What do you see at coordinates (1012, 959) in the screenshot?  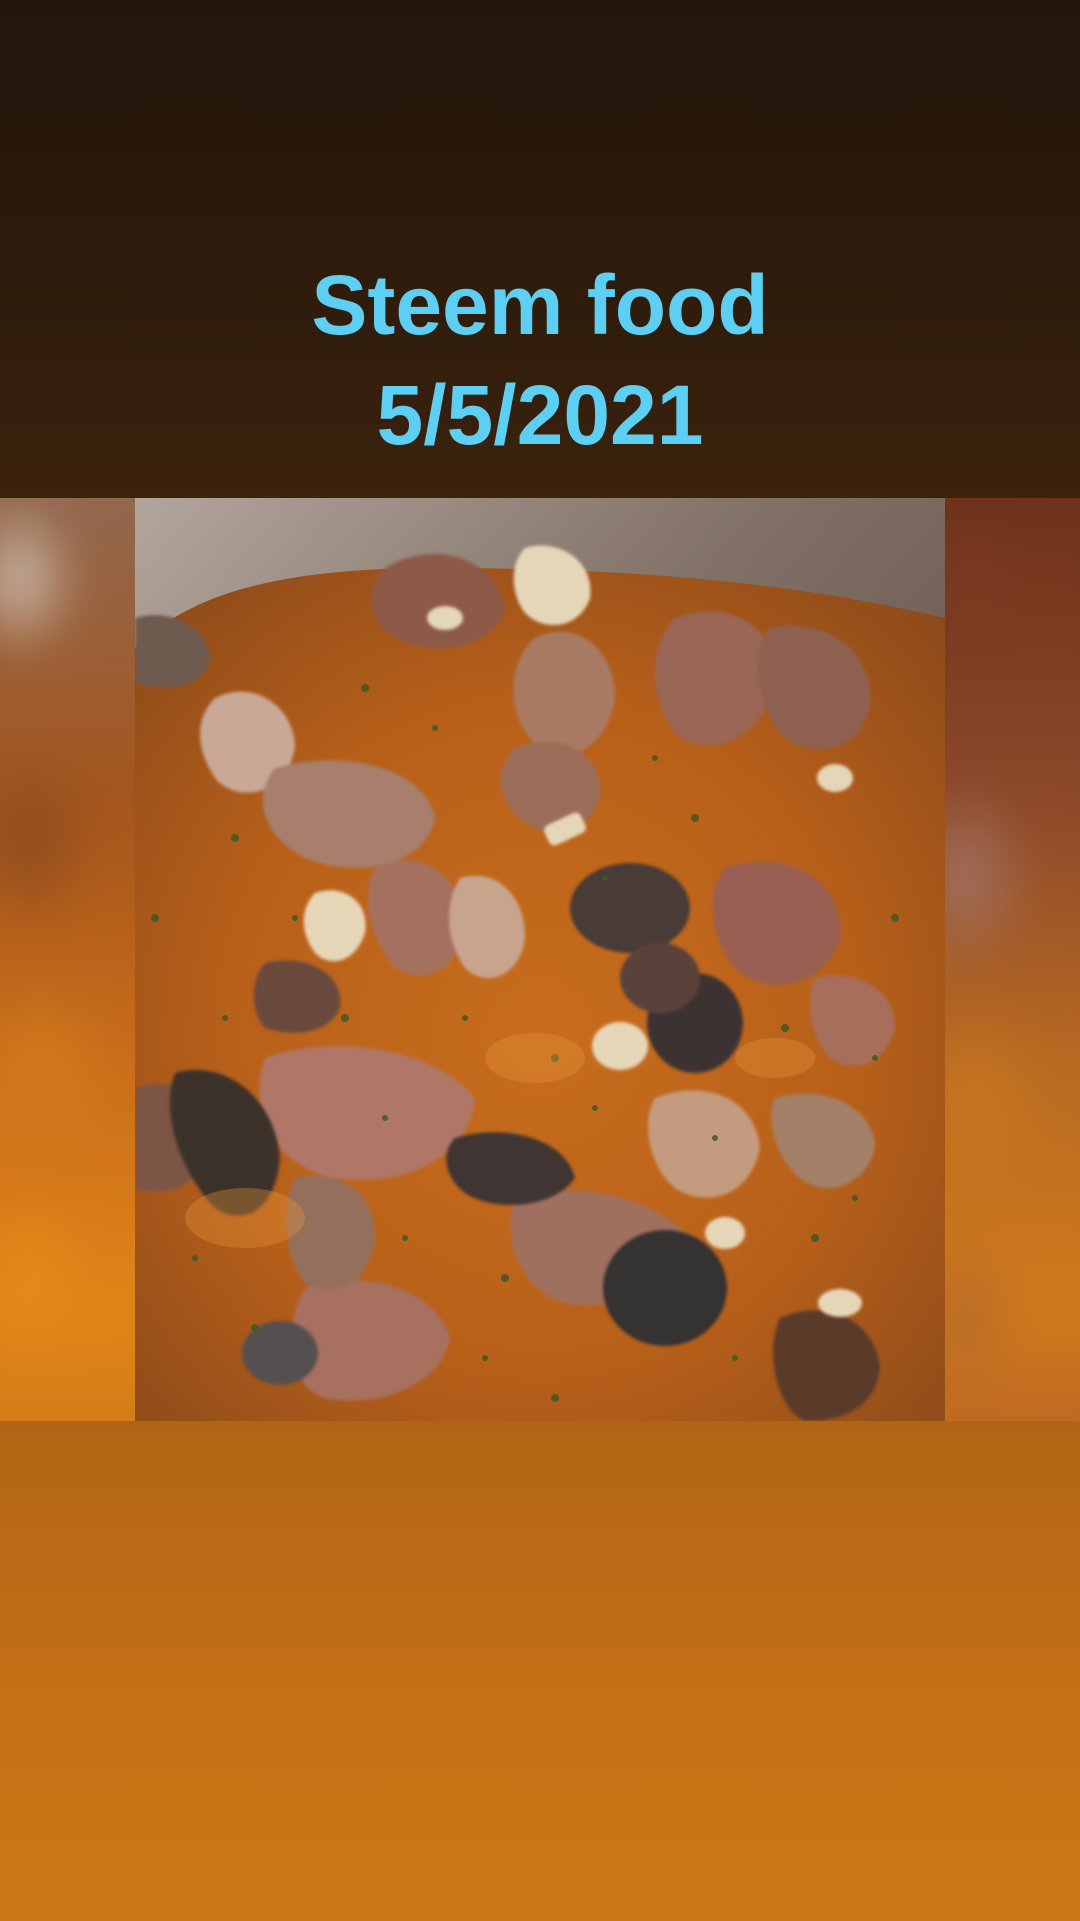 I see `blurred-background-right` at bounding box center [1012, 959].